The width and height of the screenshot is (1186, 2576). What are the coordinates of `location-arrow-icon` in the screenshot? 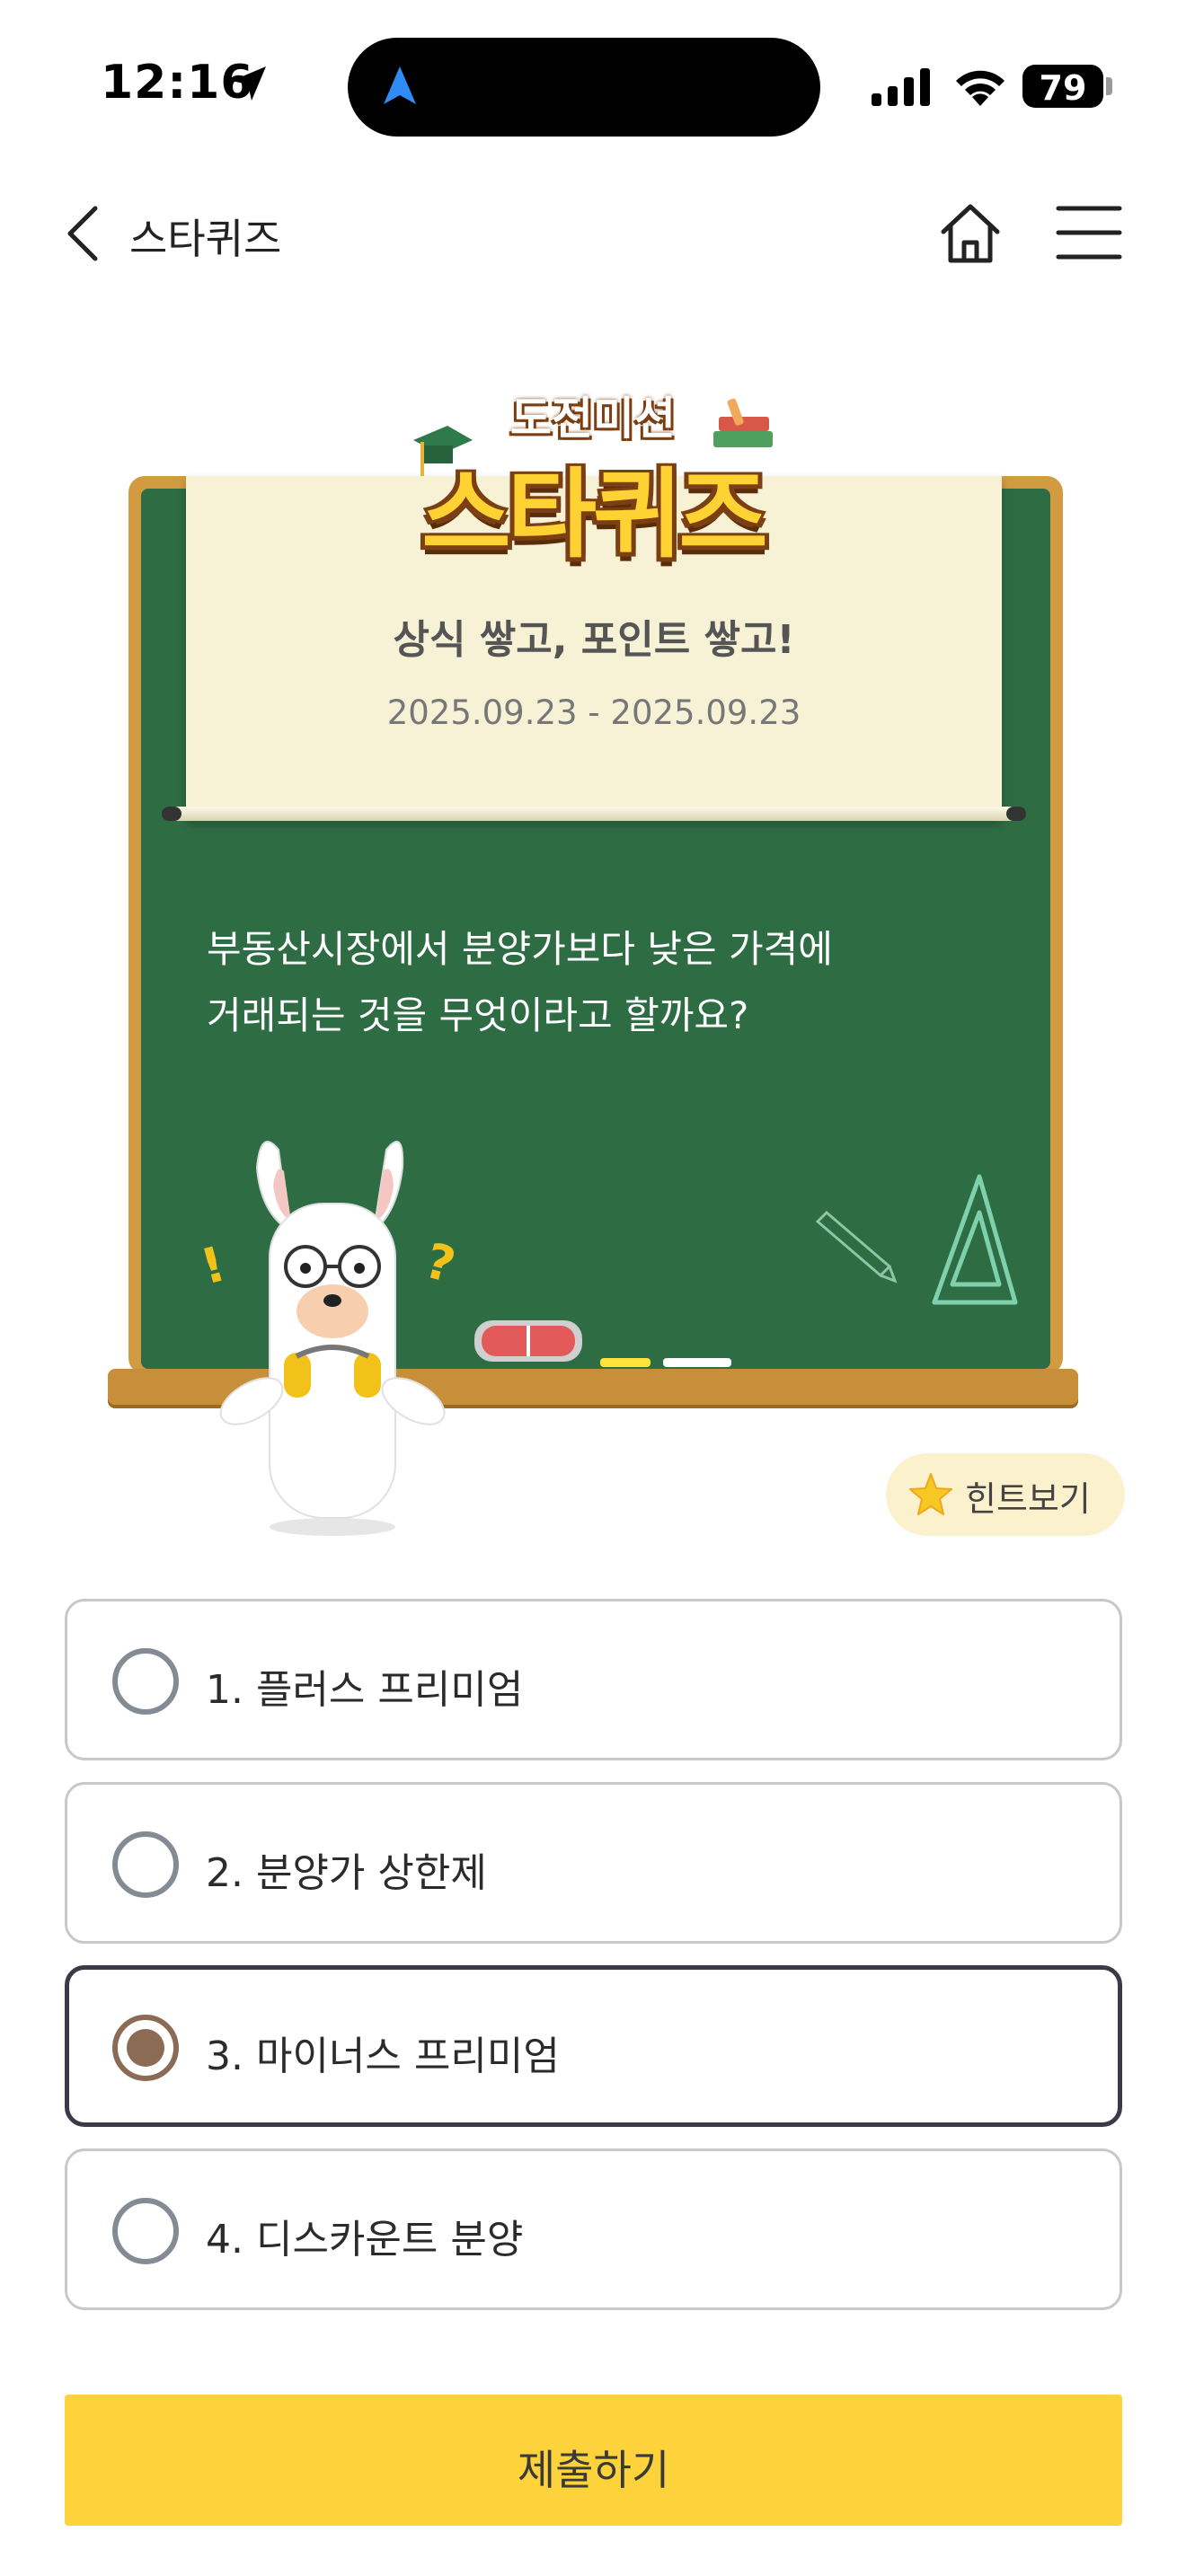 It's located at (249, 83).